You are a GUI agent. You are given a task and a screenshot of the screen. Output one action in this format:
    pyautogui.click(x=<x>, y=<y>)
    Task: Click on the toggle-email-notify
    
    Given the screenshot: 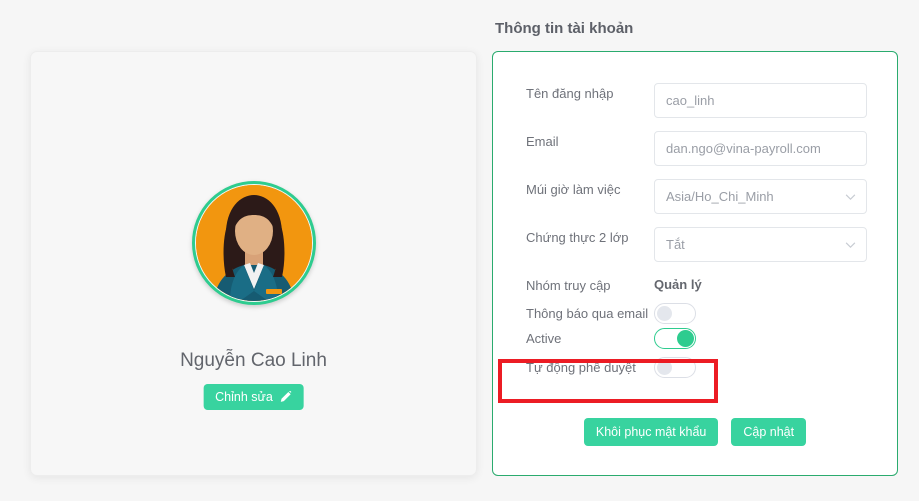 What is the action you would take?
    pyautogui.click(x=675, y=313)
    